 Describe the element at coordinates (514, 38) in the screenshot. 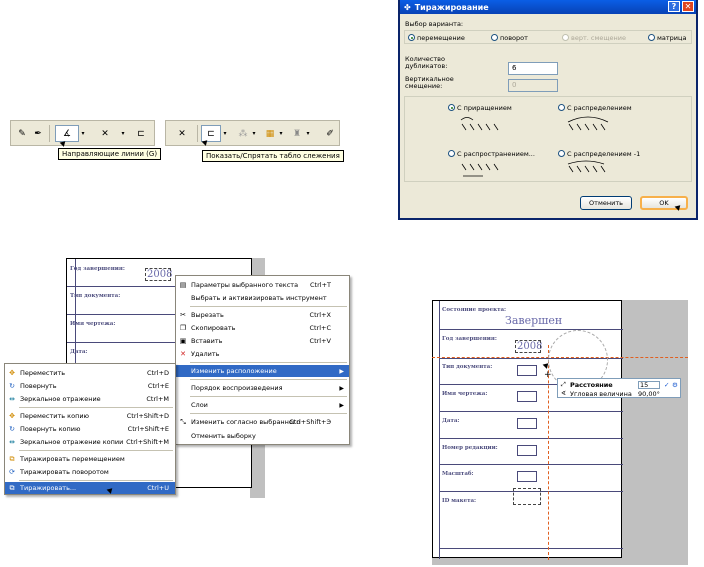

I see `variant-rotate-label: поворот` at that location.